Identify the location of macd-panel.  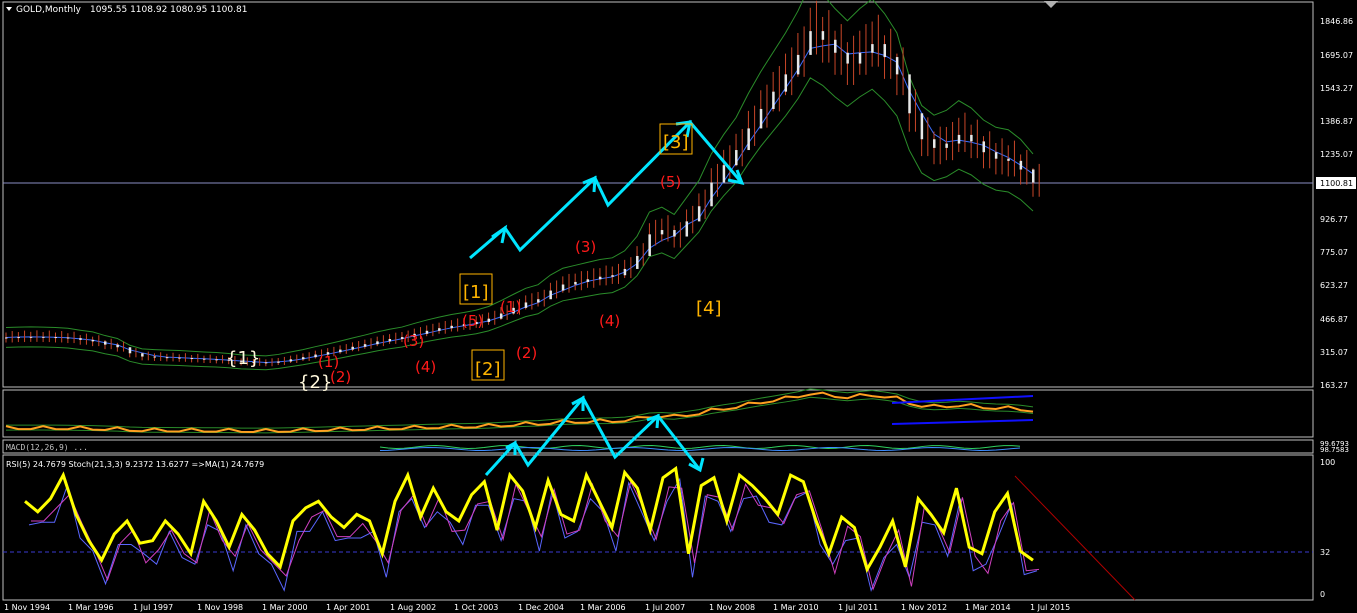
(658, 446).